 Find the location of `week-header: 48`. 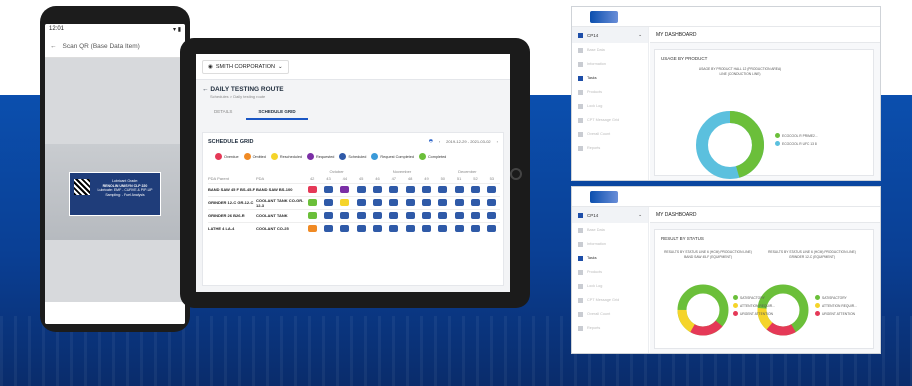

week-header: 48 is located at coordinates (410, 179).